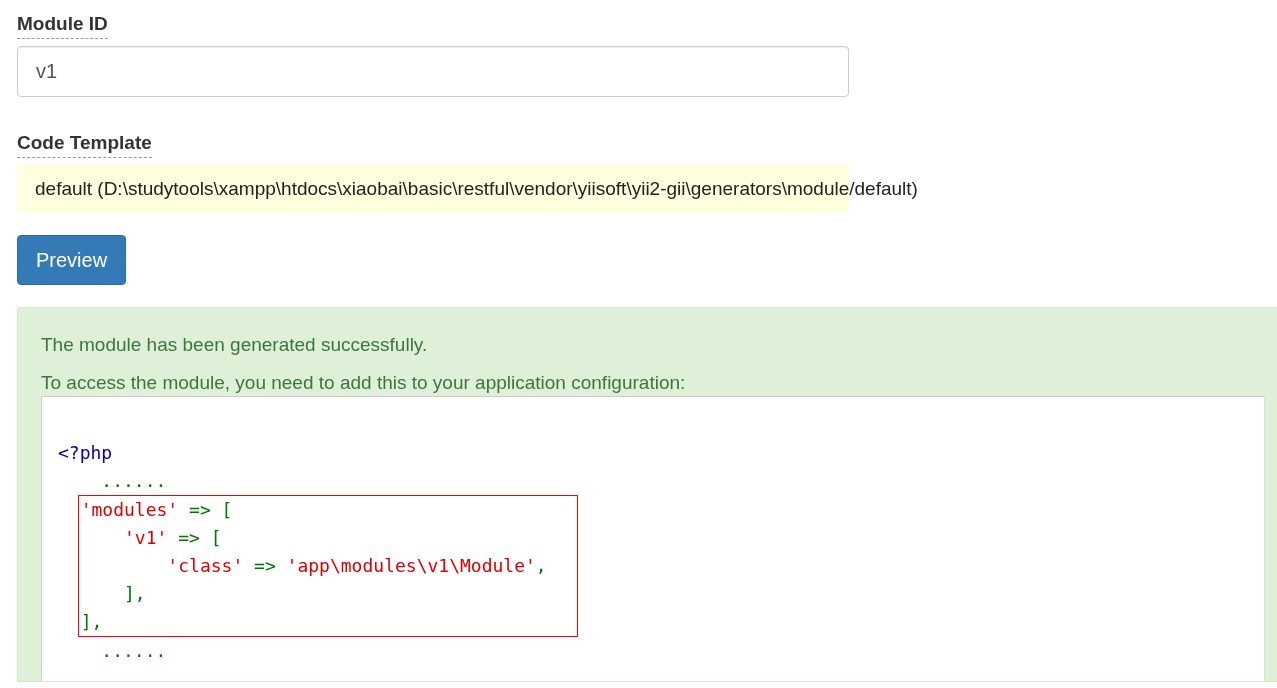 The image size is (1277, 688). What do you see at coordinates (72, 260) in the screenshot?
I see `preview-button: Preview` at bounding box center [72, 260].